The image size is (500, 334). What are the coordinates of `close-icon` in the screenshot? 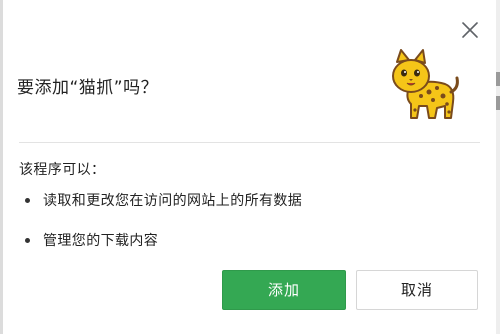 It's located at (470, 30).